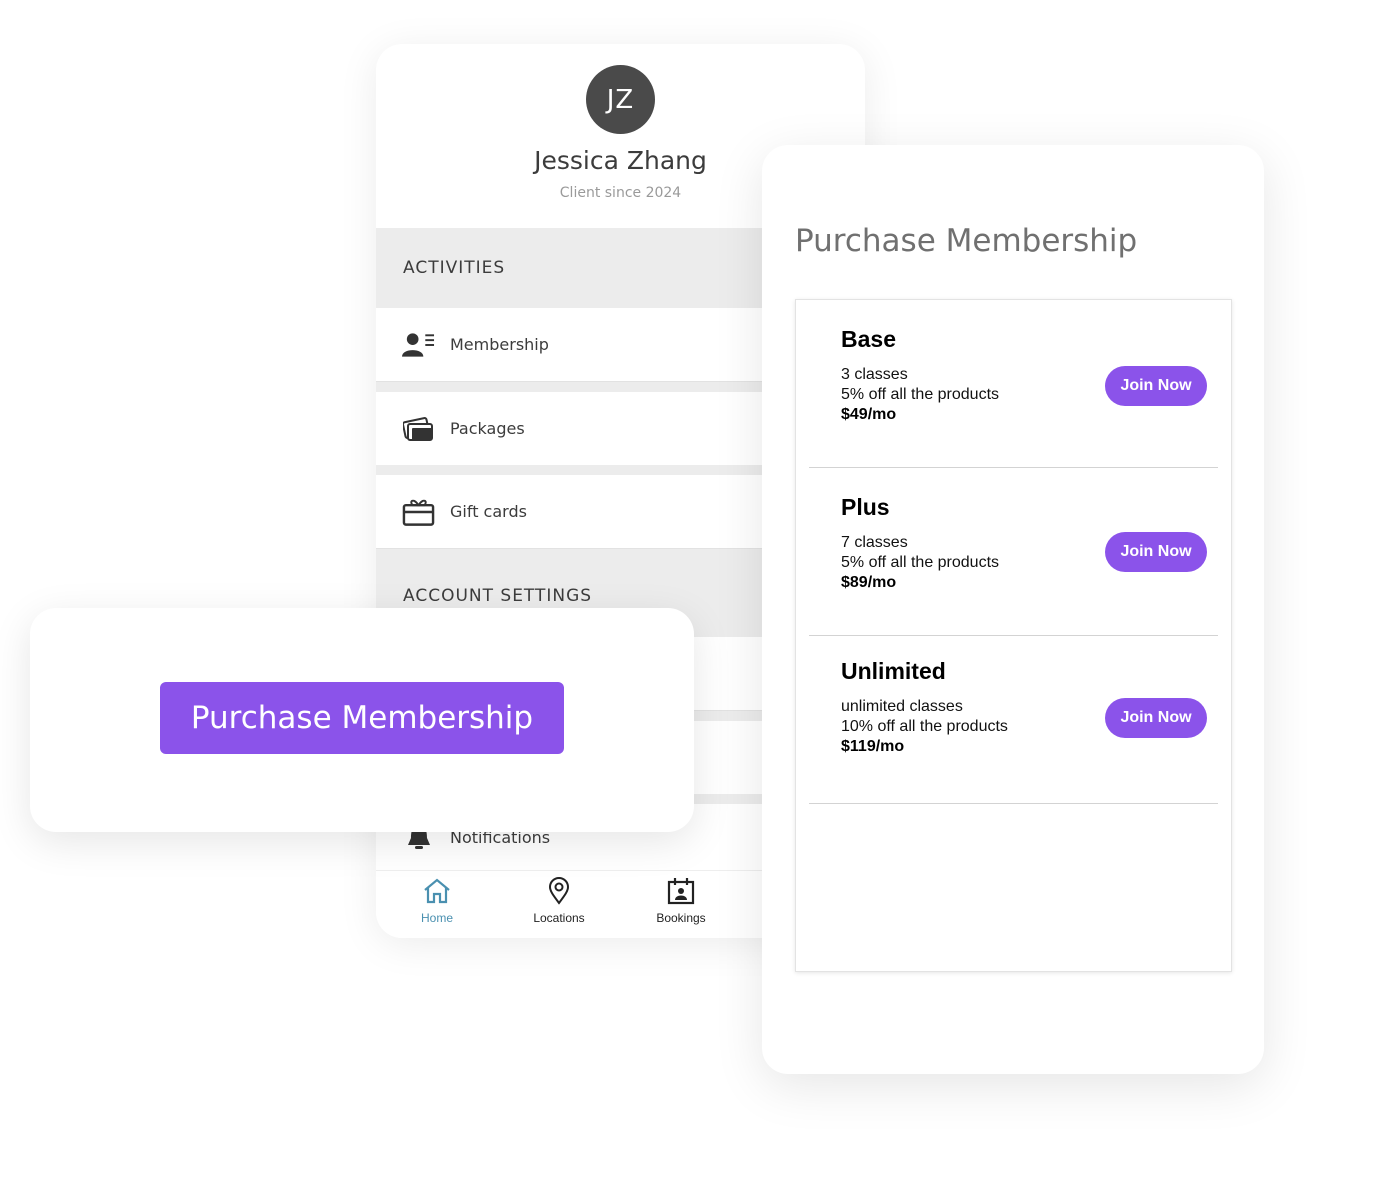  Describe the element at coordinates (681, 918) in the screenshot. I see `tab-label: Bookings` at that location.